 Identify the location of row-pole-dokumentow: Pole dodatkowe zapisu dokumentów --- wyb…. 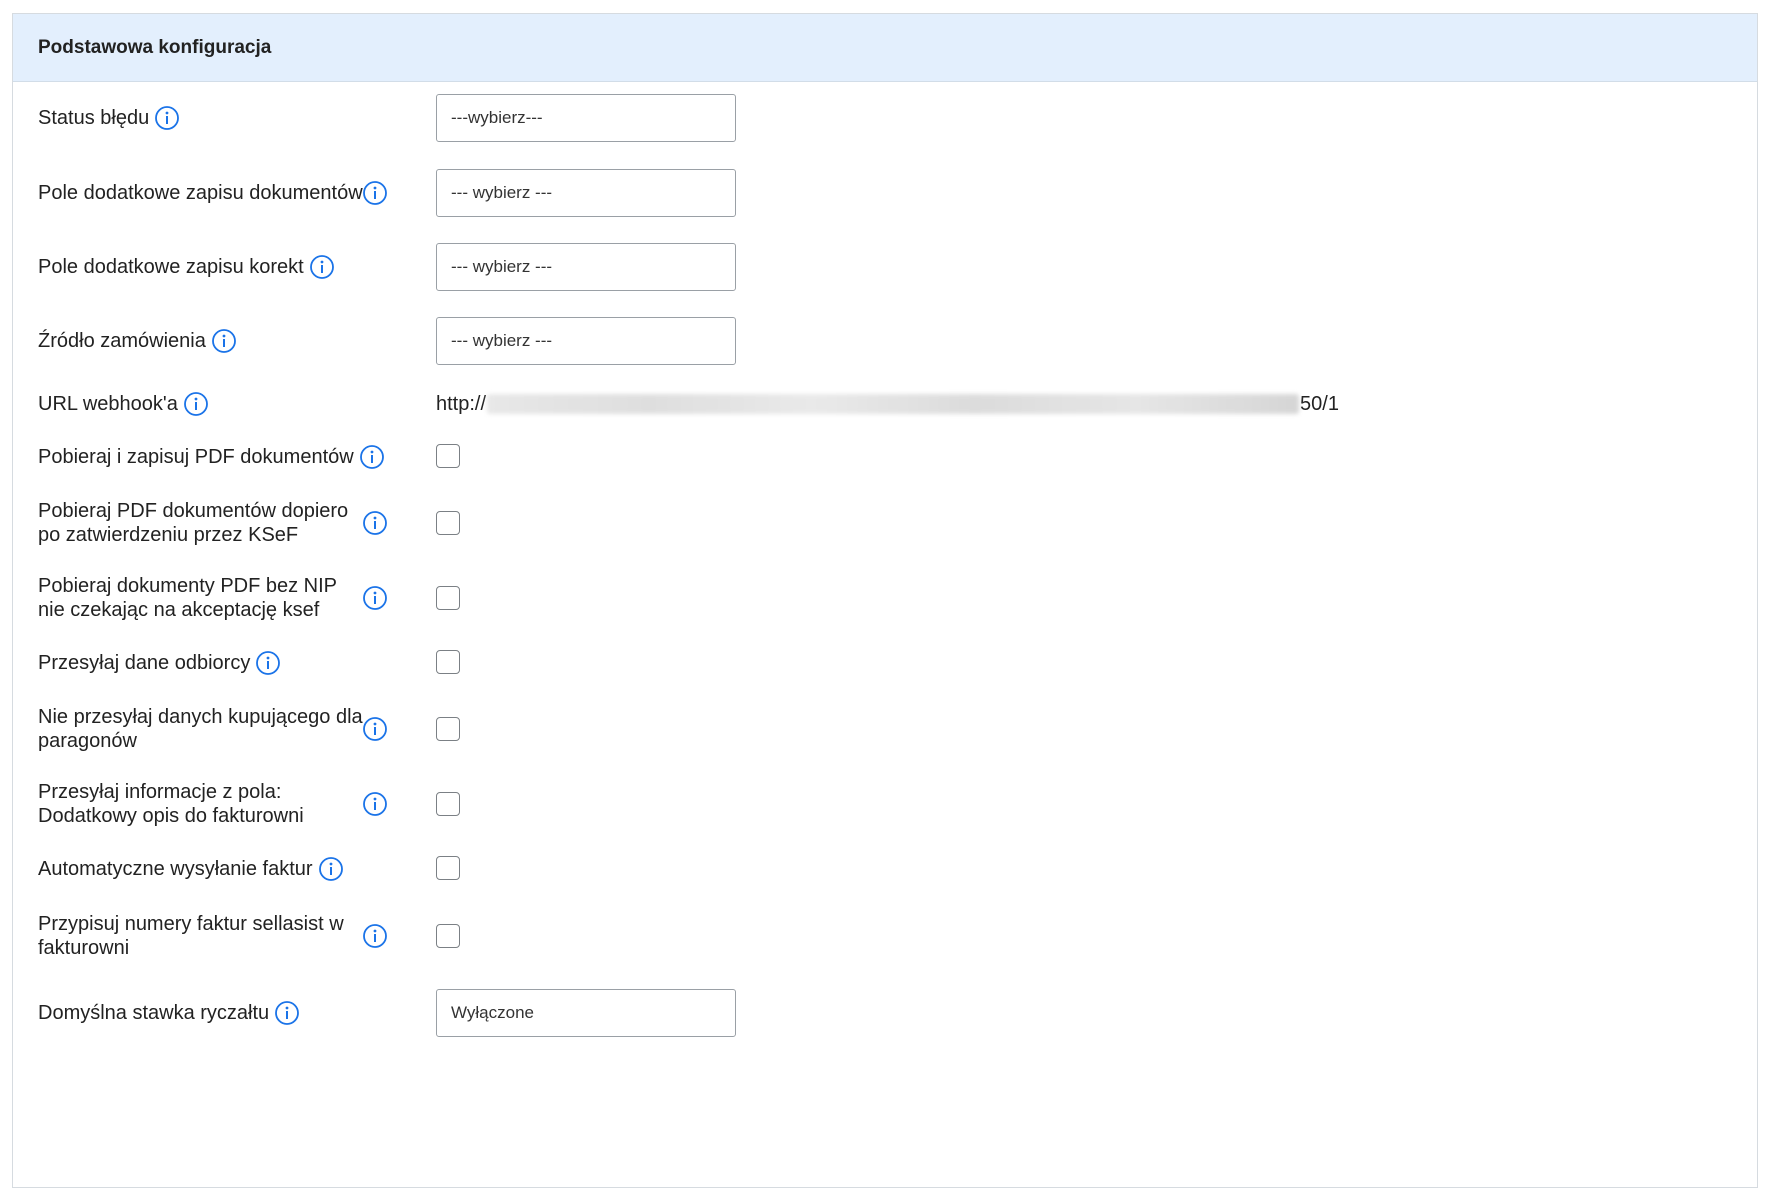
(885, 193).